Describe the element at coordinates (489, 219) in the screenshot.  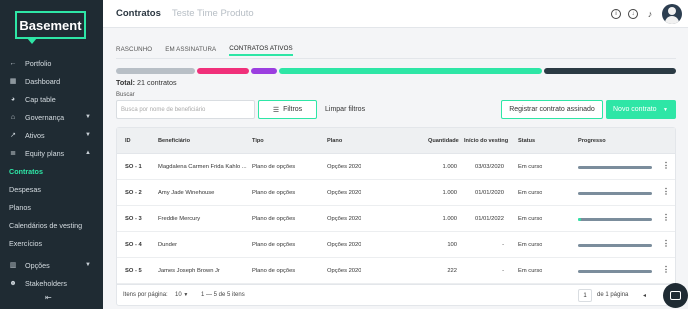
I see `cell-inicio-vesting: 01/01/2022` at that location.